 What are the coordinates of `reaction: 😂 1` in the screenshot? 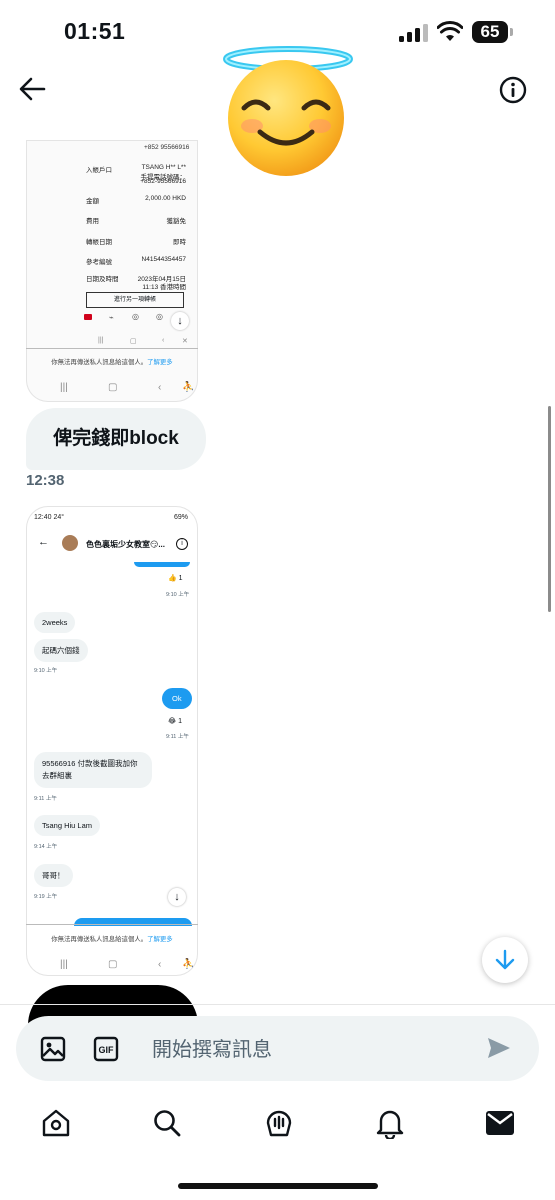 It's located at (175, 721).